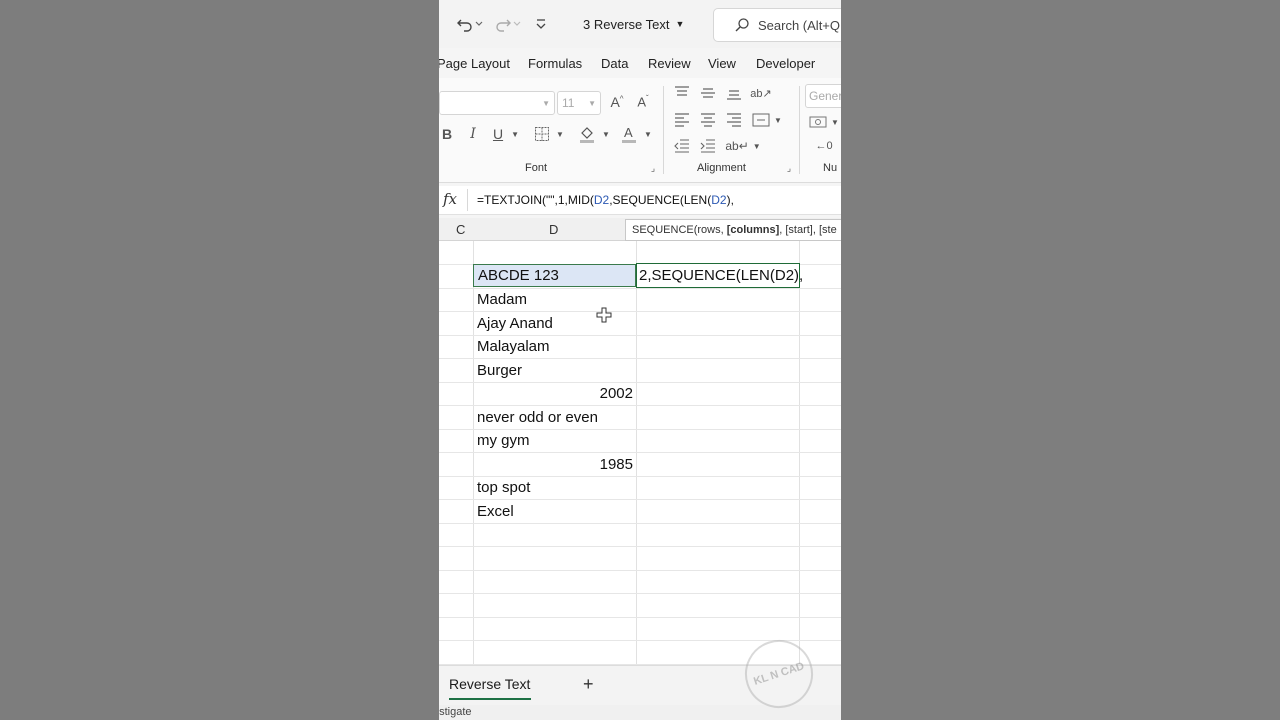 The image size is (1280, 720). I want to click on insert-function-button: fx, so click(453, 200).